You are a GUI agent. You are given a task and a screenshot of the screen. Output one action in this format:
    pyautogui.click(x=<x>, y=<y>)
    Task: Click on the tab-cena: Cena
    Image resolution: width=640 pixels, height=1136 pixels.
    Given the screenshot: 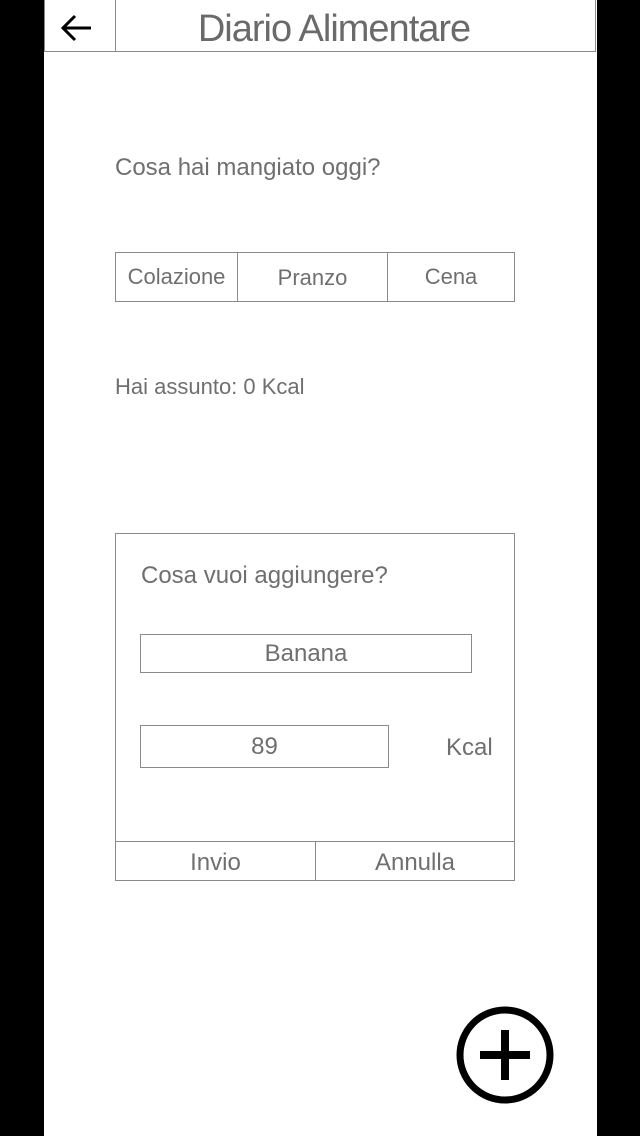 What is the action you would take?
    pyautogui.click(x=451, y=277)
    